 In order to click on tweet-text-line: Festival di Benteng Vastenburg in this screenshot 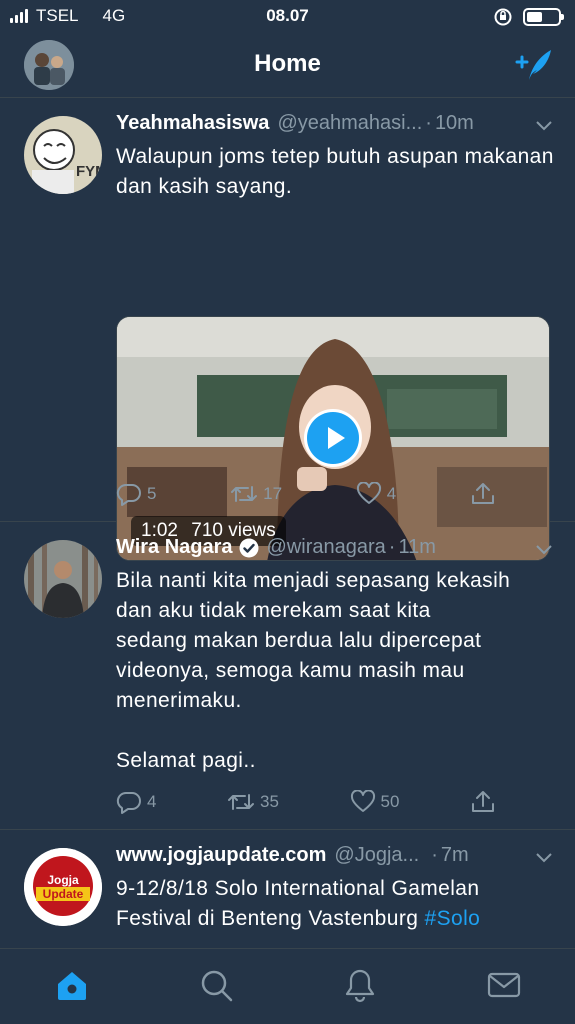, I will do `click(267, 918)`.